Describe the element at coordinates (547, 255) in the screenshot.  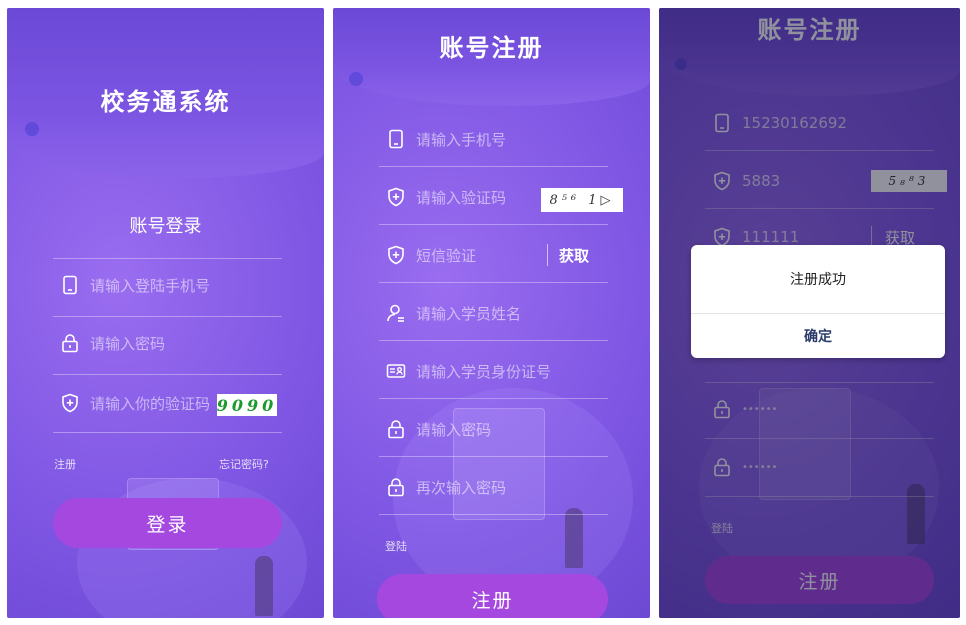
I see `get-separator` at that location.